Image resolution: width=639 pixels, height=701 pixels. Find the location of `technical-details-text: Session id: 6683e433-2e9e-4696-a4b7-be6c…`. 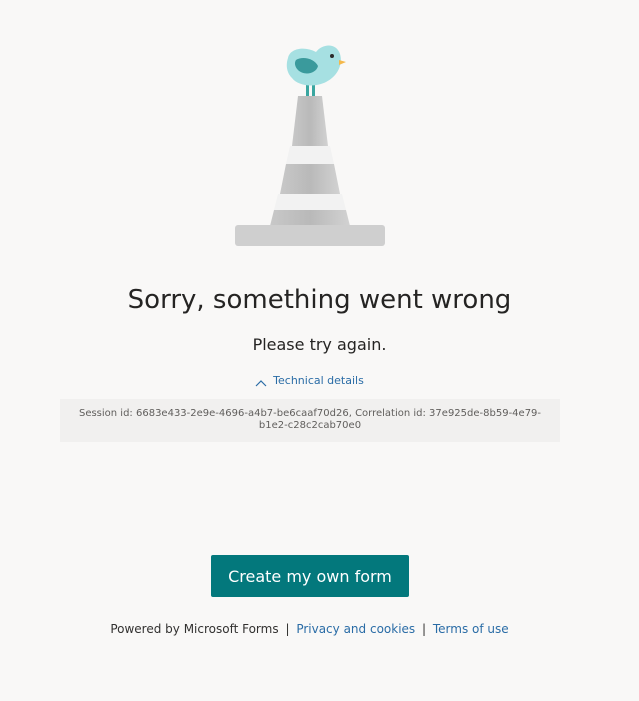

technical-details-text: Session id: 6683e433-2e9e-4696-a4b7-be6c… is located at coordinates (310, 419).